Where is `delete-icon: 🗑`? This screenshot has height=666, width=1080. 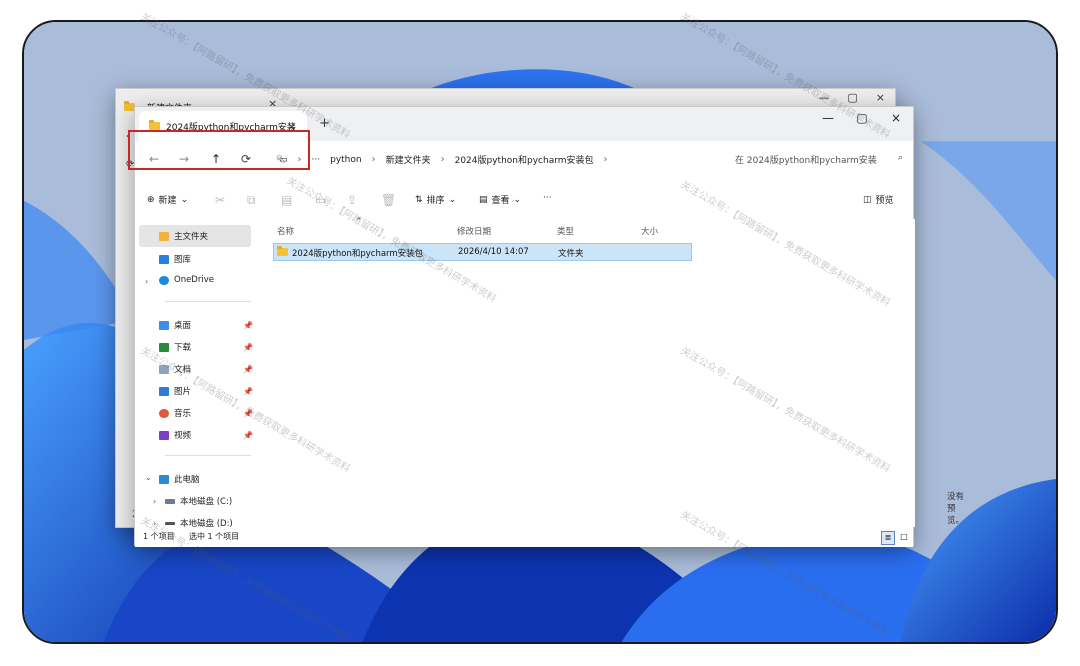
delete-icon: 🗑 is located at coordinates (388, 200).